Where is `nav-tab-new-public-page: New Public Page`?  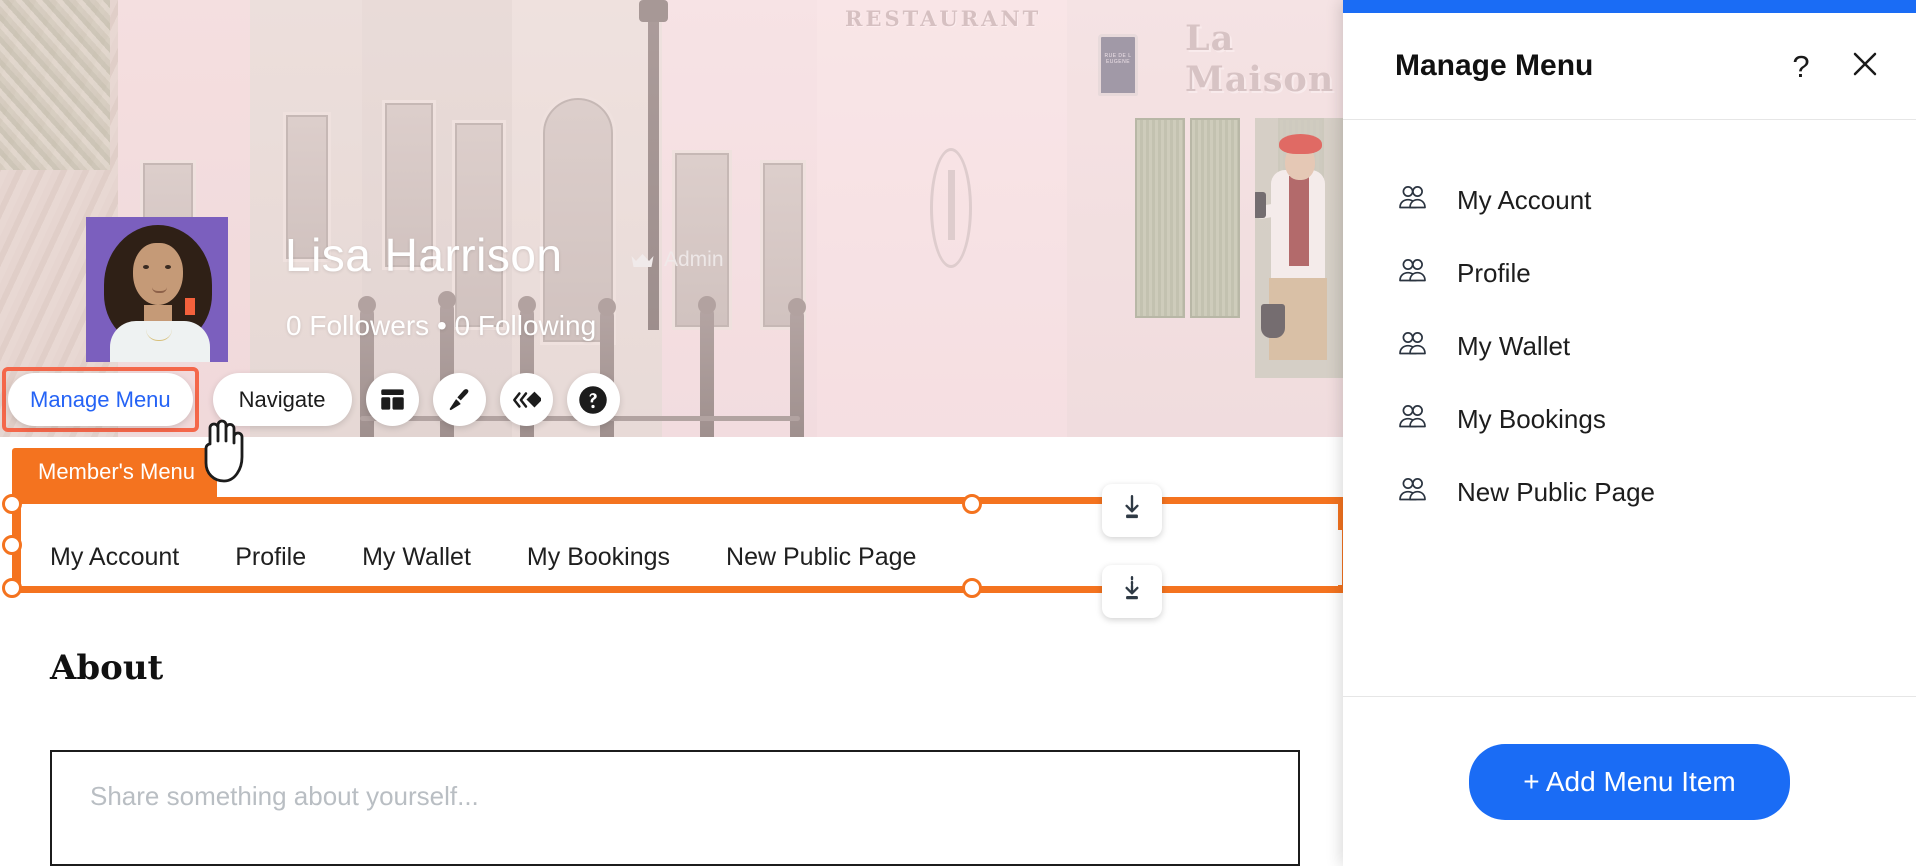 nav-tab-new-public-page: New Public Page is located at coordinates (821, 557).